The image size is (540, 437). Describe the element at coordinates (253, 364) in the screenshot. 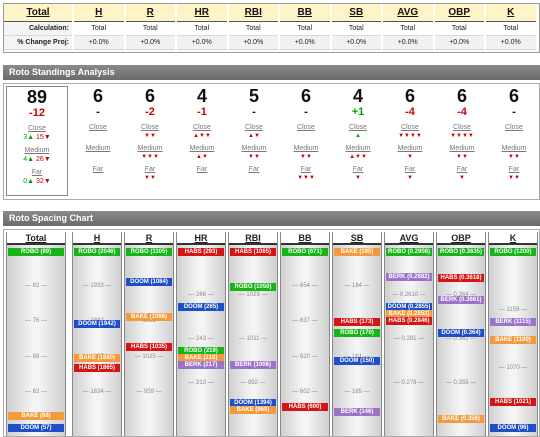

I see `team-bar-berk: BERK (1006)` at that location.